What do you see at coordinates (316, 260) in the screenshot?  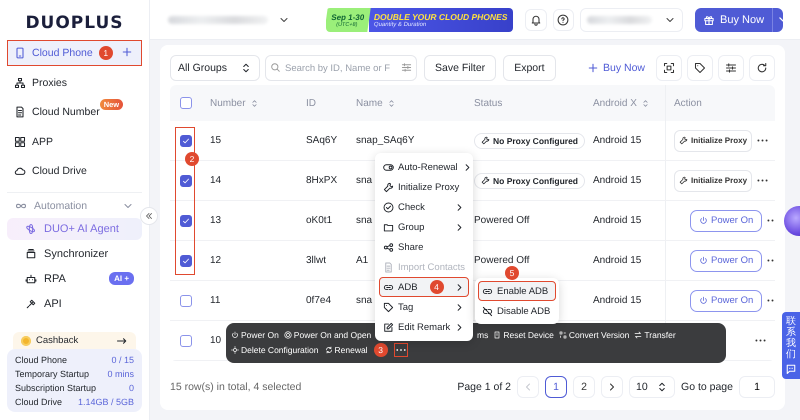 I see `table-cell: 3llwt` at bounding box center [316, 260].